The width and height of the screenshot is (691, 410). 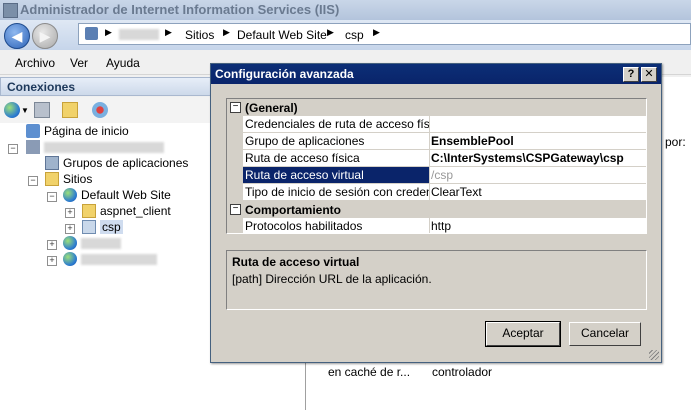 What do you see at coordinates (436, 107) in the screenshot?
I see `category-general: − (General)` at bounding box center [436, 107].